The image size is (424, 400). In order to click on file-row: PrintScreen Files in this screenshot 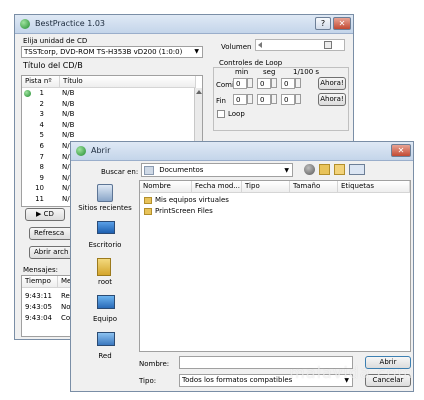, I will do `click(242, 212)`.